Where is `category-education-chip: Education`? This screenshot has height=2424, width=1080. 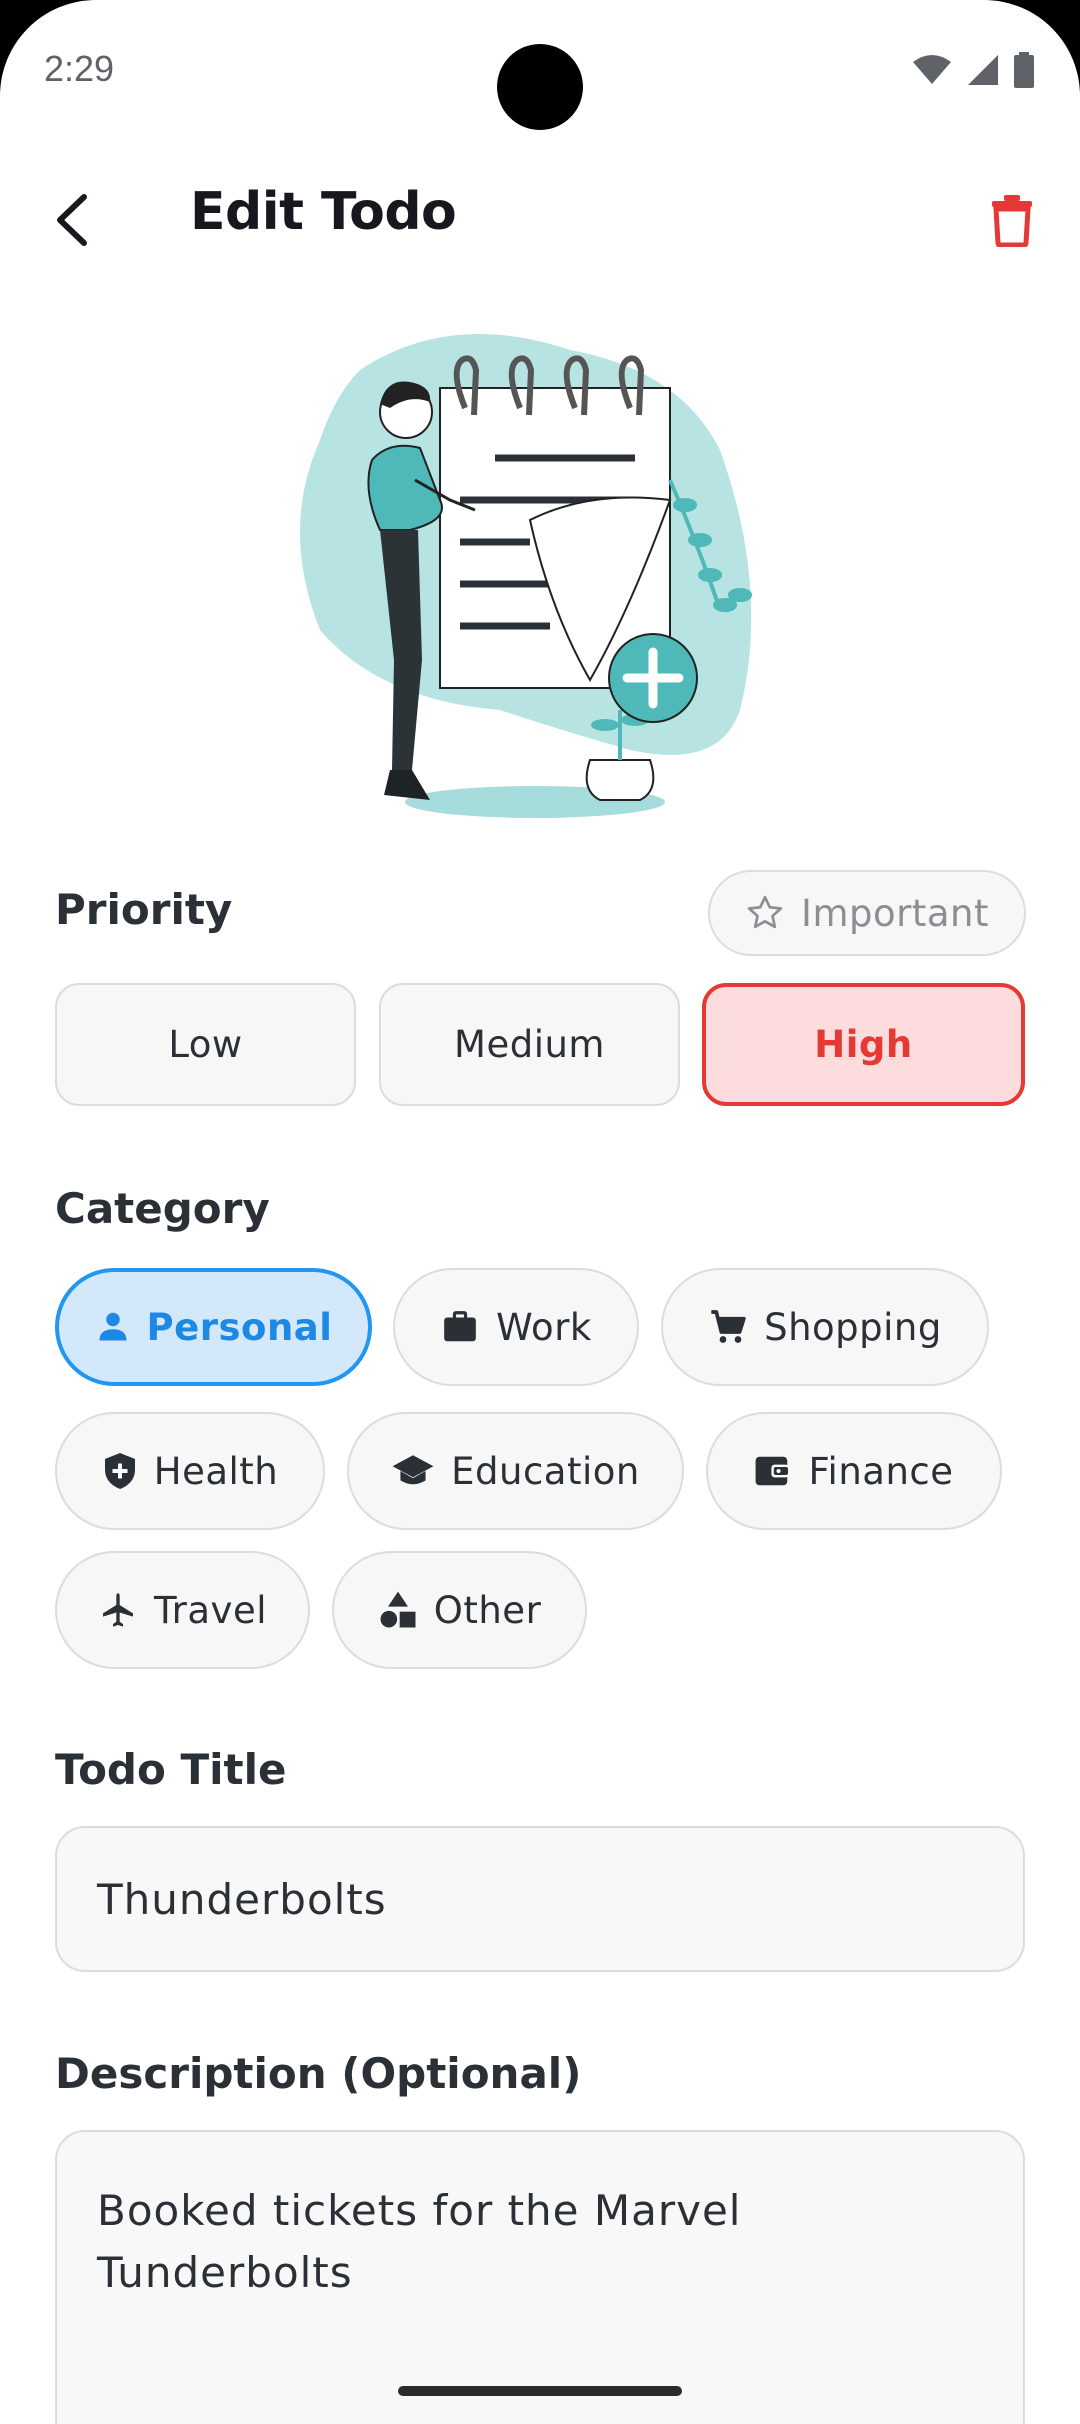
category-education-chip: Education is located at coordinates (515, 1471).